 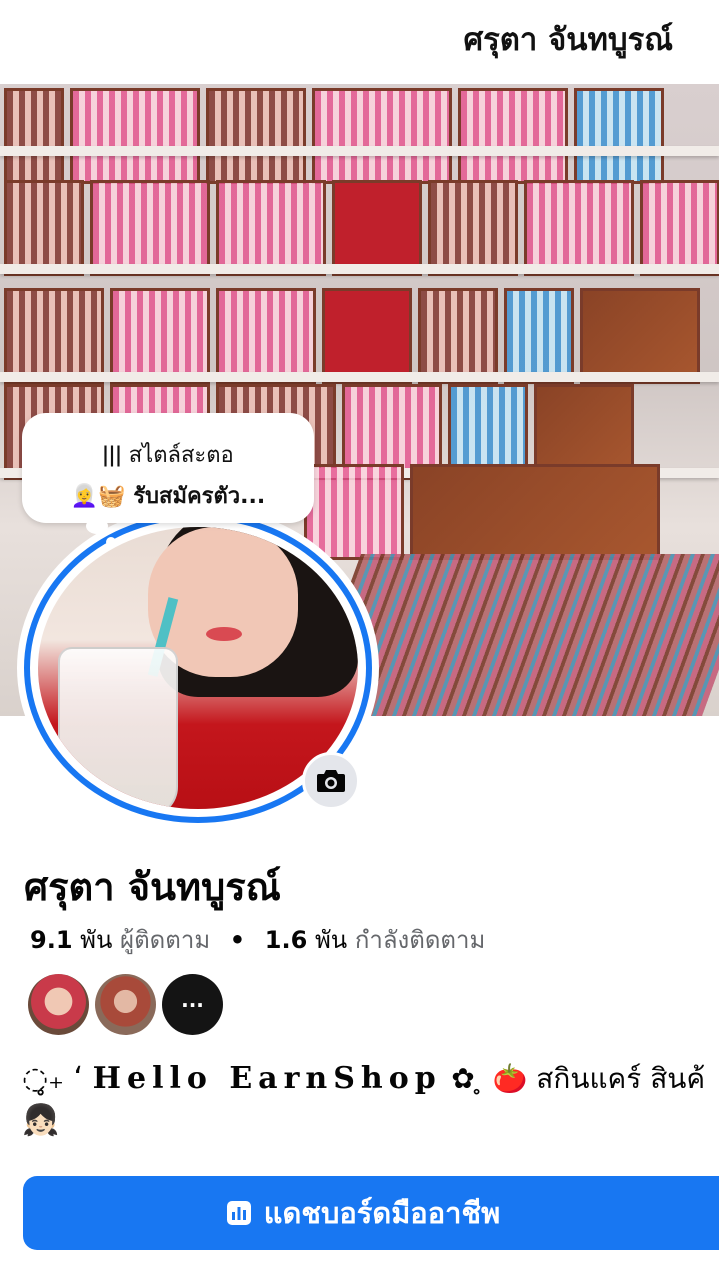 What do you see at coordinates (96, 940) in the screenshot?
I see `followers-unit: พัน` at bounding box center [96, 940].